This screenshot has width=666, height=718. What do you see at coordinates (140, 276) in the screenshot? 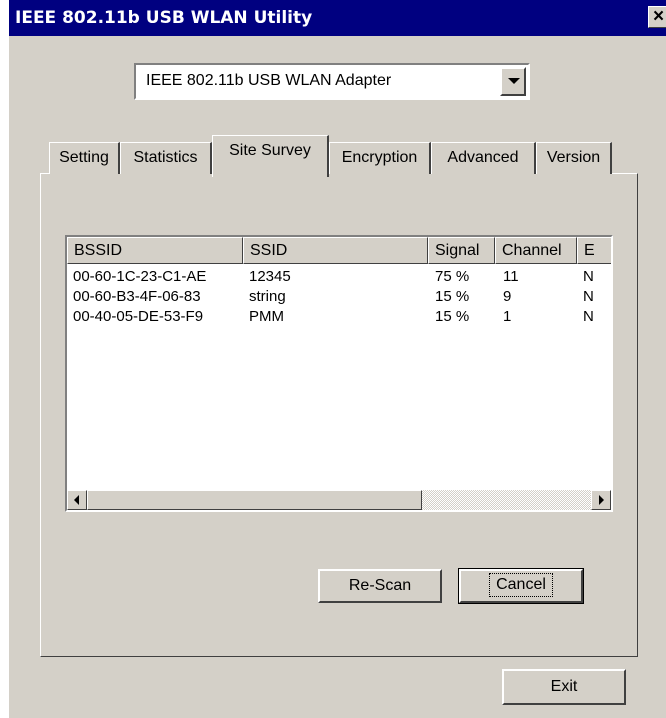
I see `cell-bssid: 00-60-1C-23-C1-AE` at bounding box center [140, 276].